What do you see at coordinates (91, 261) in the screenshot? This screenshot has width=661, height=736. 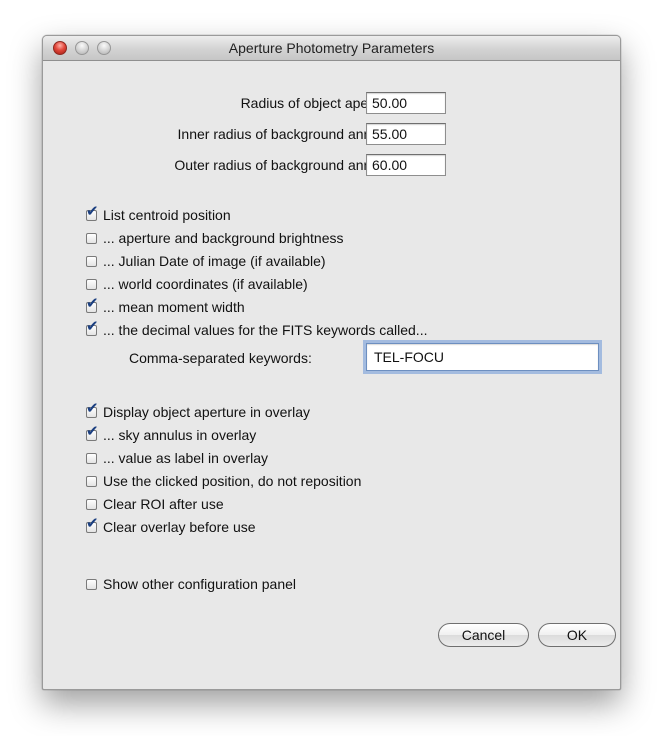 I see `julian-date-checkbox` at bounding box center [91, 261].